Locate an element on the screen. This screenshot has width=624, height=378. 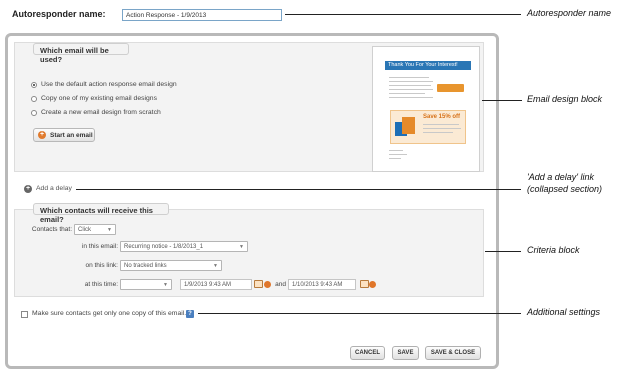
autoresponder-name-label: Autoresponder name: is located at coordinates (59, 14).